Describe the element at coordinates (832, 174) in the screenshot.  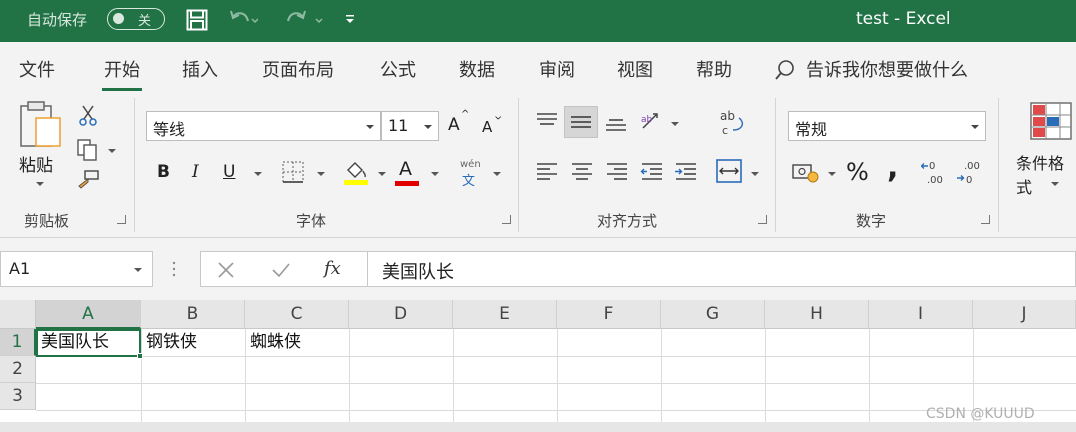
I see `accounting-dropdown-arrow` at that location.